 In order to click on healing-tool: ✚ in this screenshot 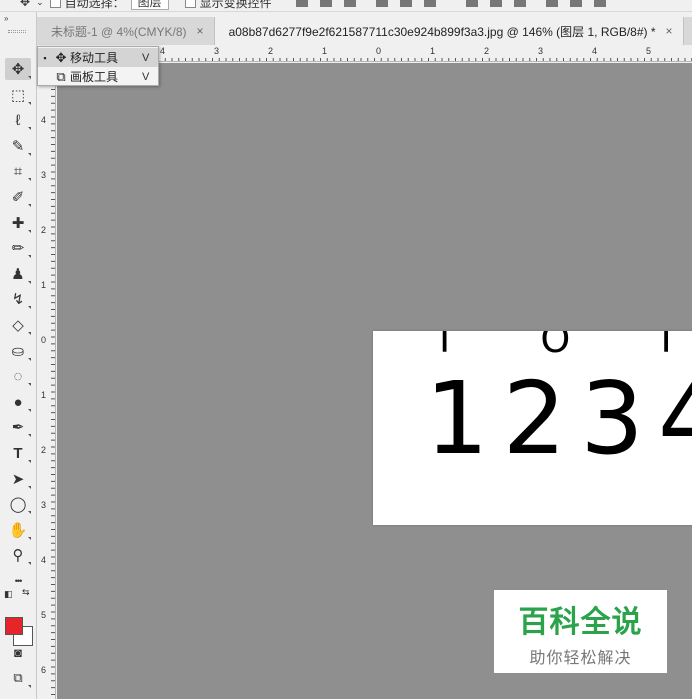, I will do `click(18, 223)`.